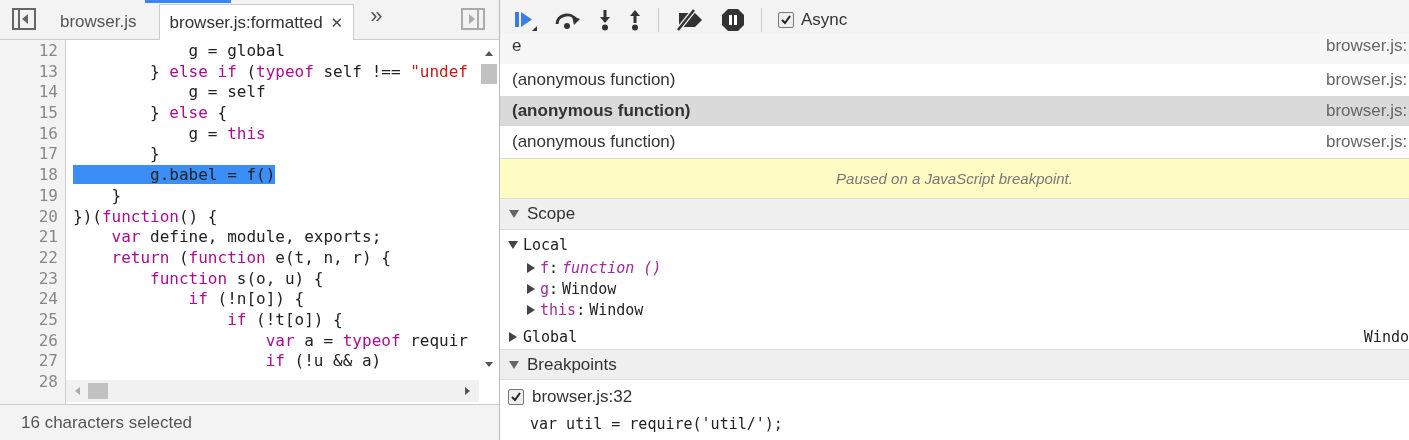 The image size is (1409, 440). I want to click on variable-name: f, so click(545, 267).